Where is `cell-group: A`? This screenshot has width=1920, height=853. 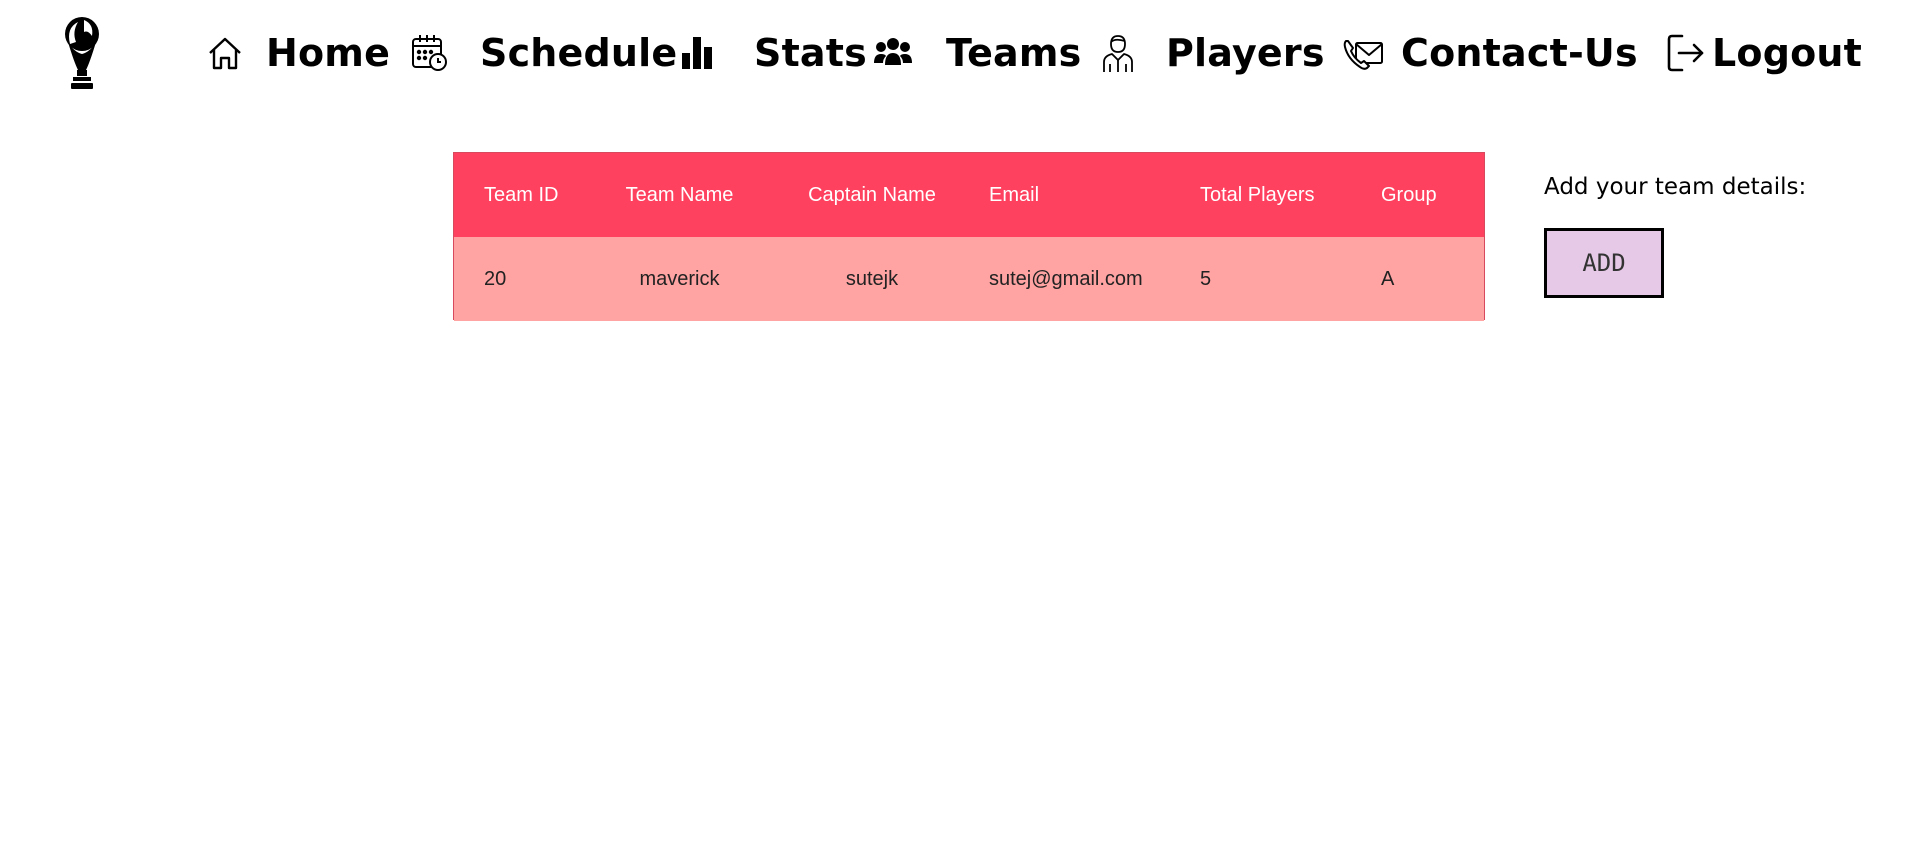
cell-group: A is located at coordinates (1388, 278).